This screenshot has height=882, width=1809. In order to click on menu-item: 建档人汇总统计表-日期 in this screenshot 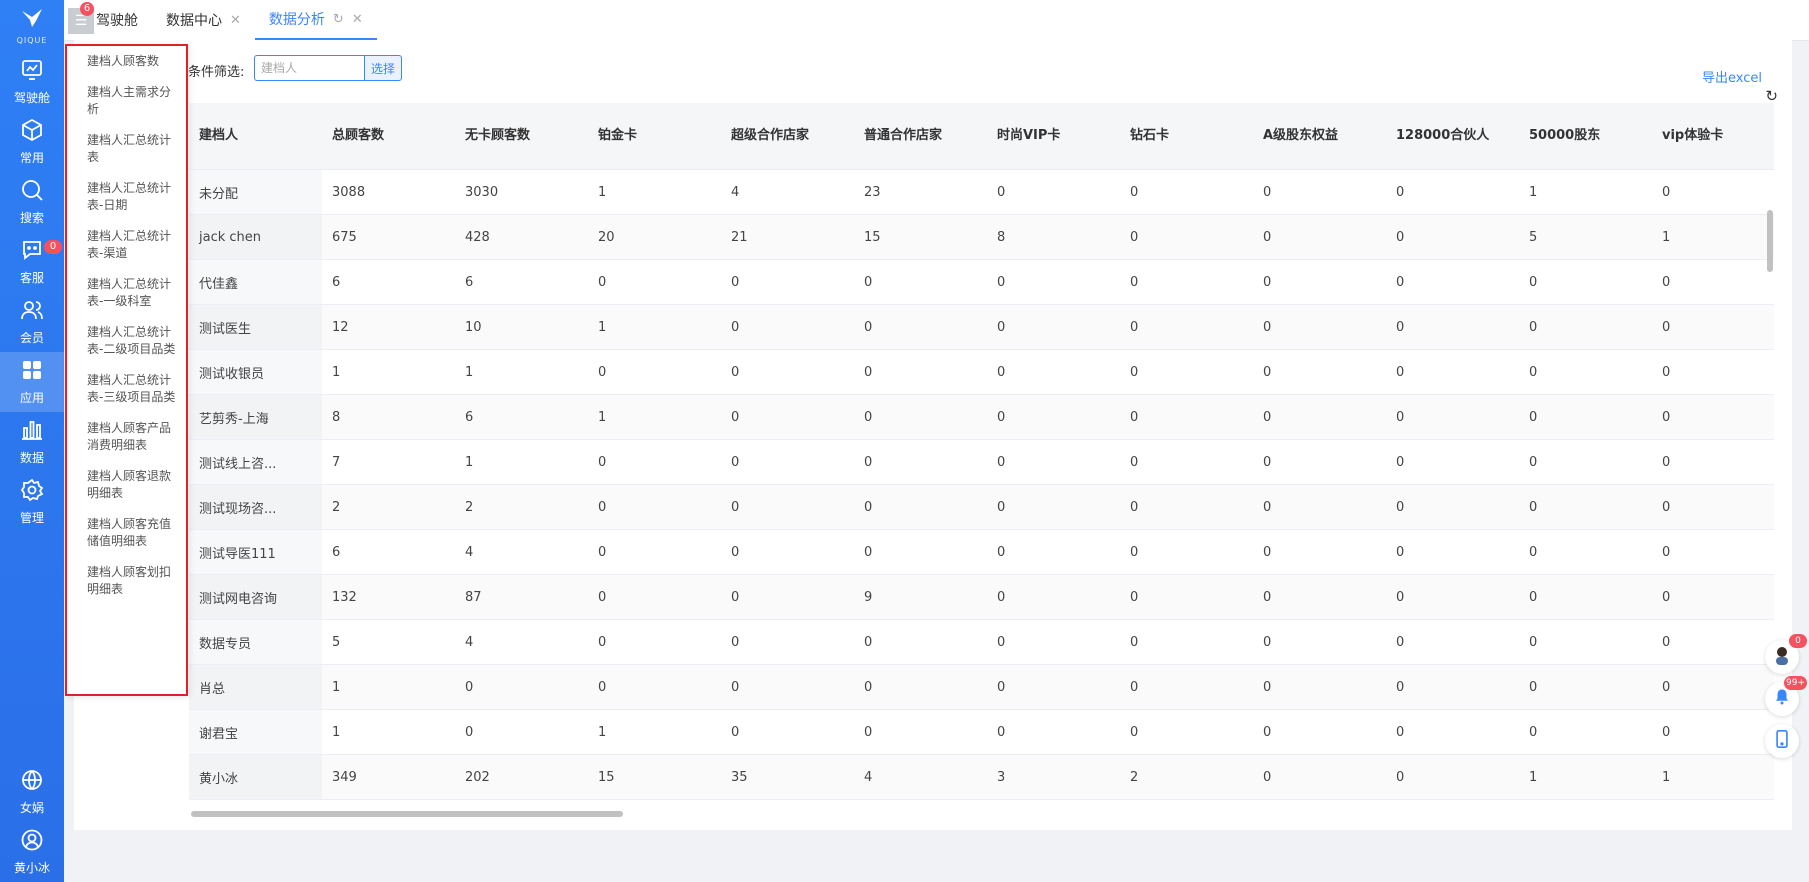, I will do `click(126, 197)`.